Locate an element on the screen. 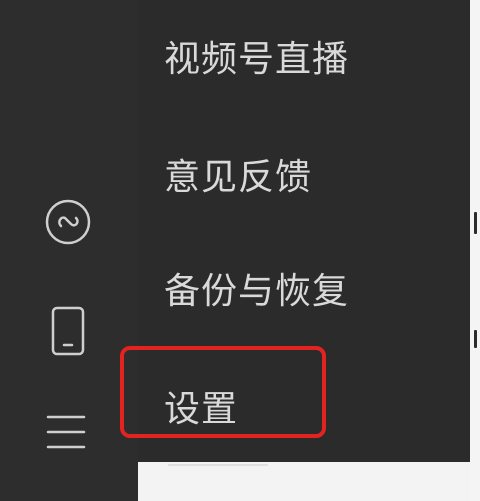 The height and width of the screenshot is (501, 480). menu-icon is located at coordinates (66, 432).